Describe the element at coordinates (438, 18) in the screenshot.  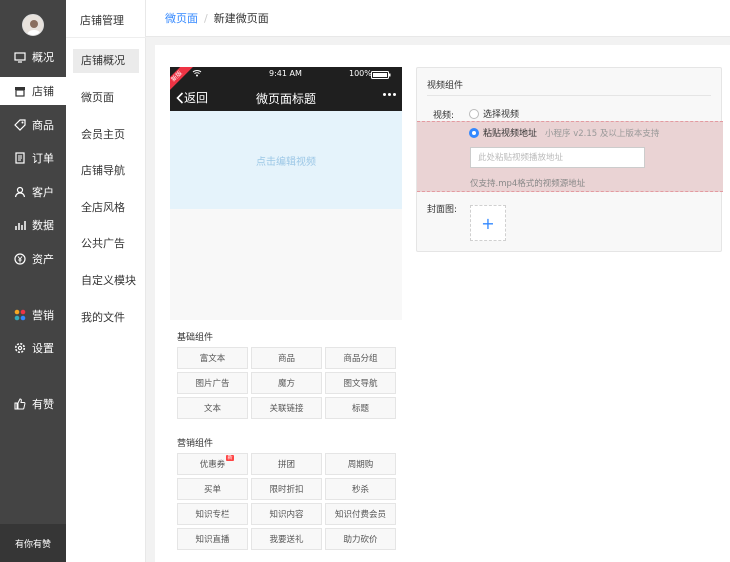
I see `breadcrumb: 微页面 / 新建微页面` at that location.